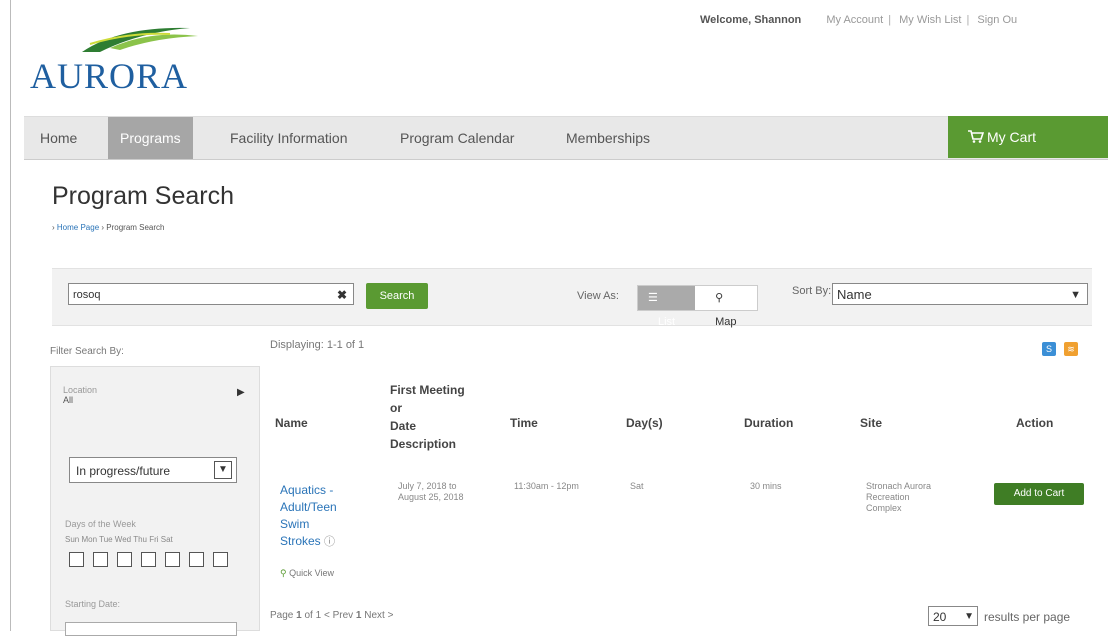 This screenshot has height=636, width=1118. What do you see at coordinates (457, 138) in the screenshot?
I see `menu-program-calendar: Program Calendar` at bounding box center [457, 138].